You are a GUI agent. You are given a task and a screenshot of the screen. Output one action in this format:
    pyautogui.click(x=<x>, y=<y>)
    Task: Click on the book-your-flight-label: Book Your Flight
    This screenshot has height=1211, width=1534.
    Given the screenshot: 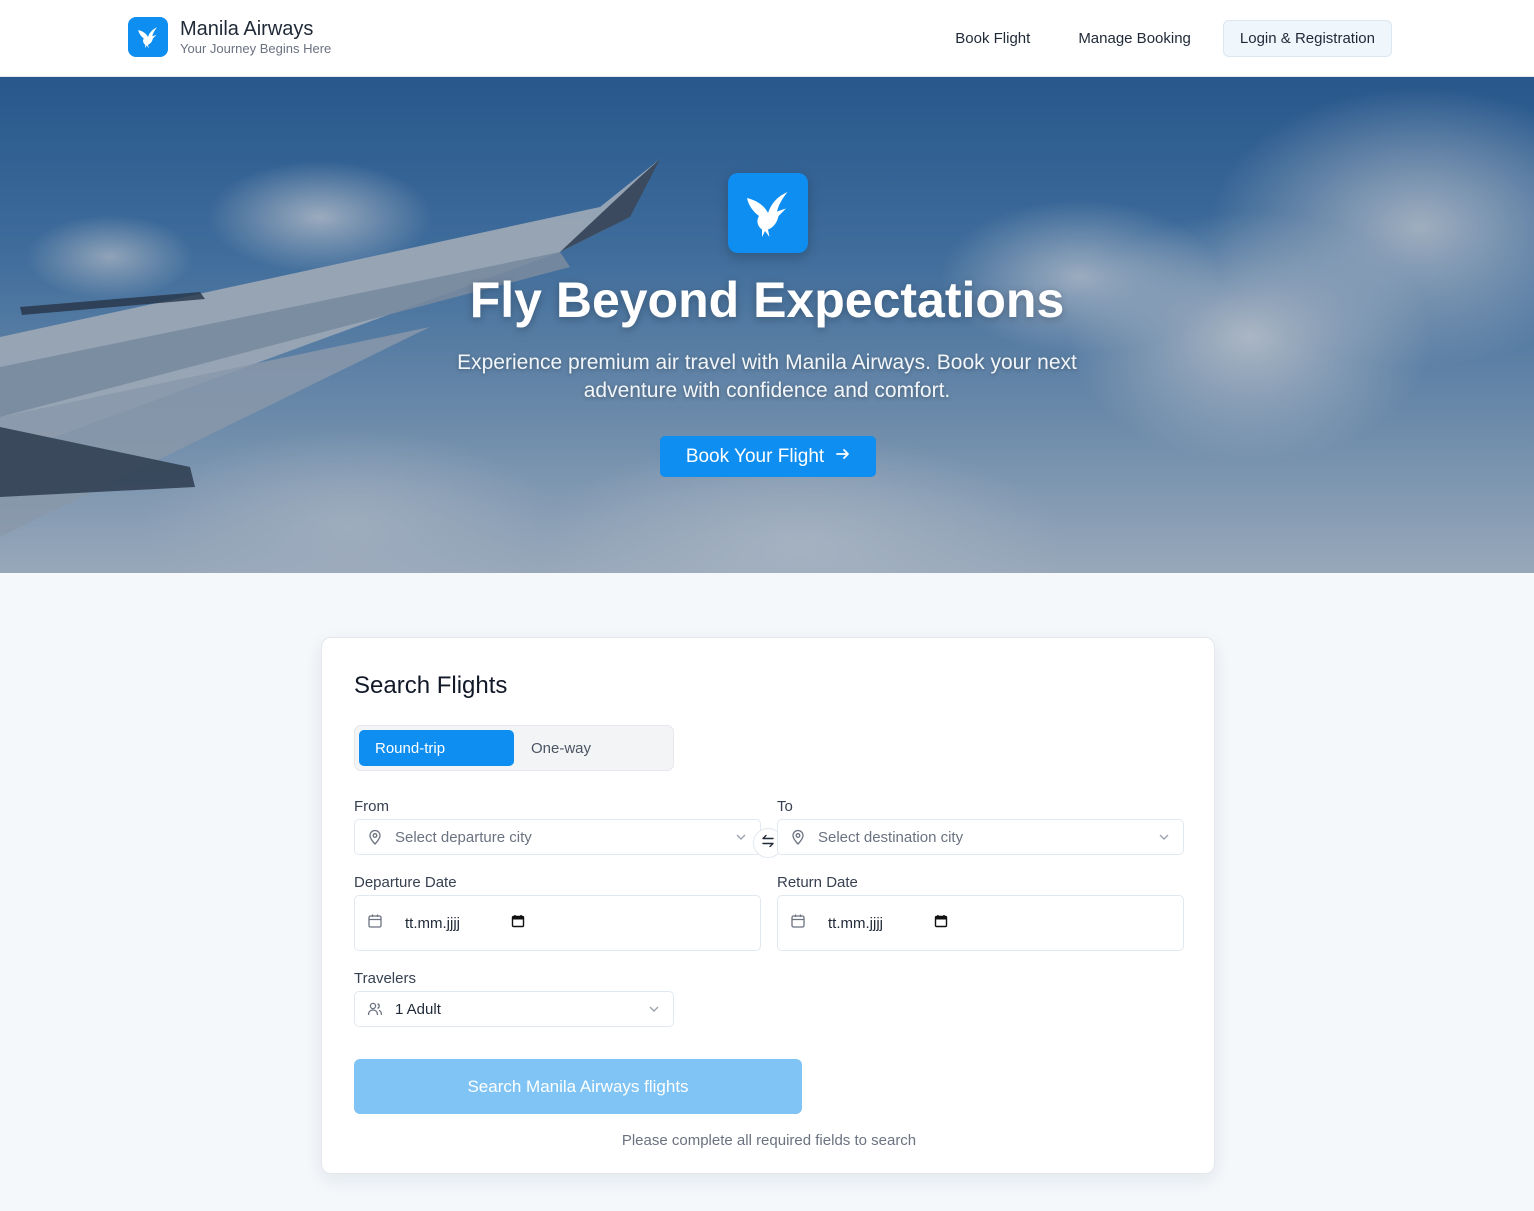 What is the action you would take?
    pyautogui.click(x=755, y=456)
    